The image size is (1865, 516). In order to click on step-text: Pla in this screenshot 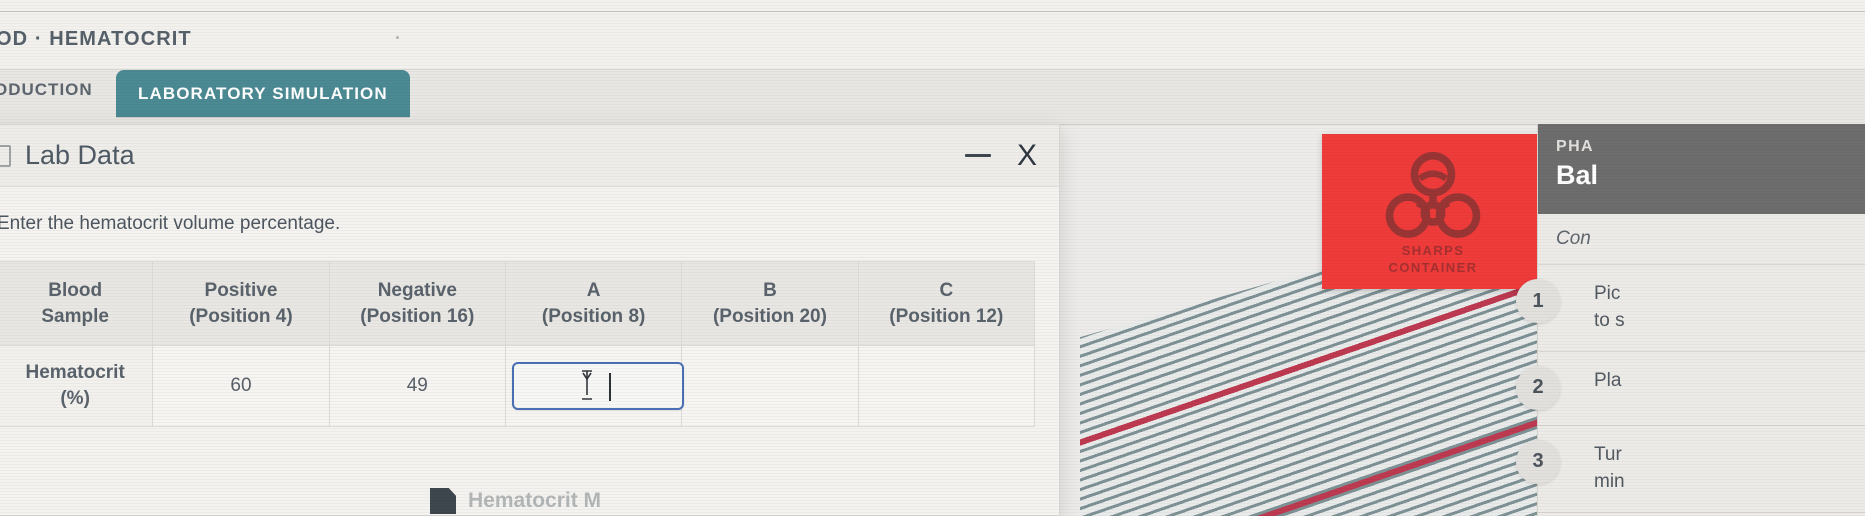, I will do `click(1607, 381)`.